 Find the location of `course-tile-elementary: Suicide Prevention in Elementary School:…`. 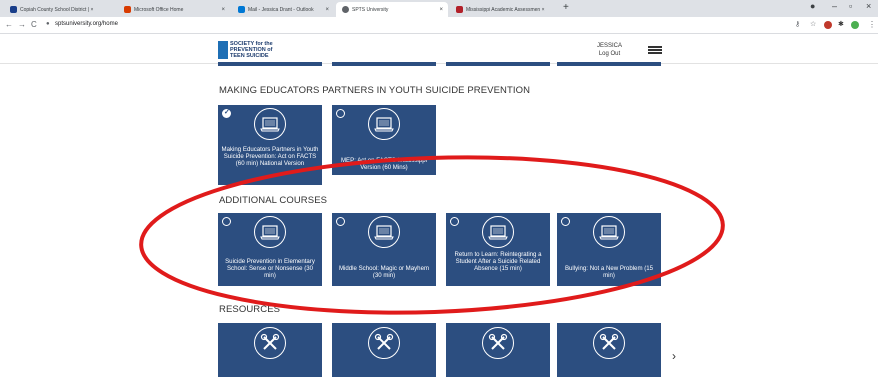

course-tile-elementary: Suicide Prevention in Elementary School:… is located at coordinates (270, 249).